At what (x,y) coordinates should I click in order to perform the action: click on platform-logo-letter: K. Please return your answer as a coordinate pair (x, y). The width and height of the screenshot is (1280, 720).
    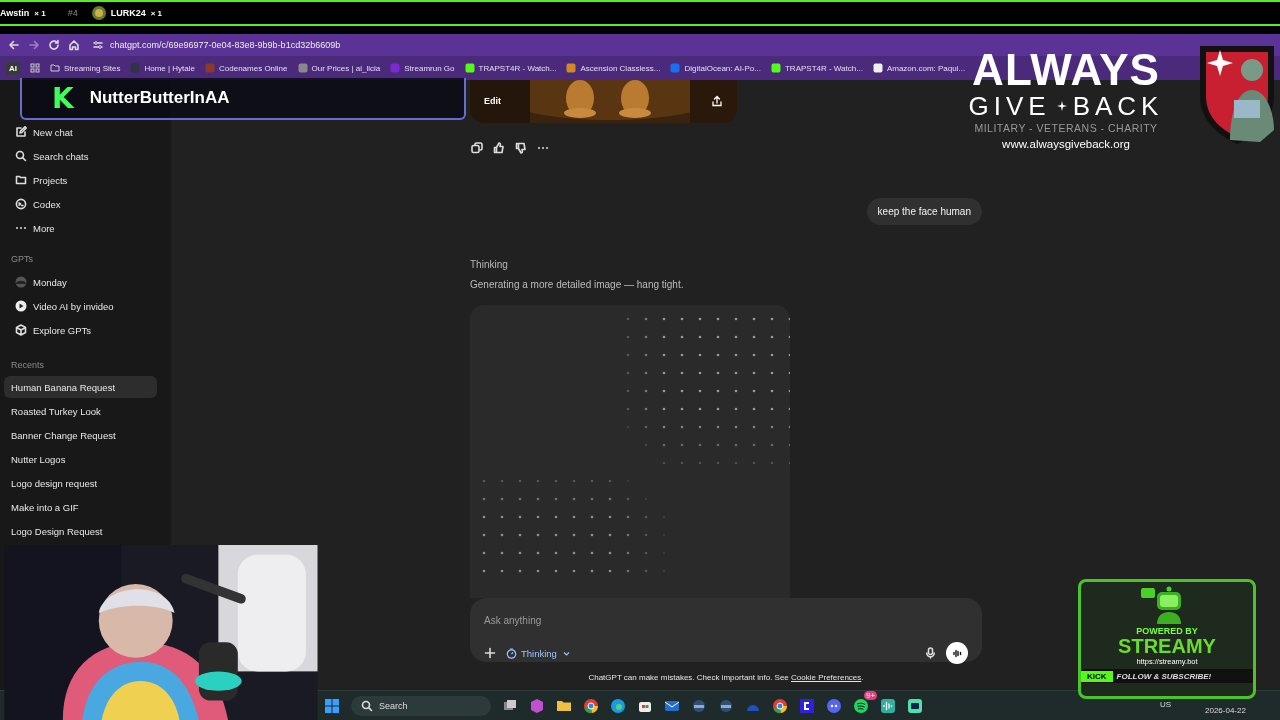
    Looking at the image, I should click on (63, 98).